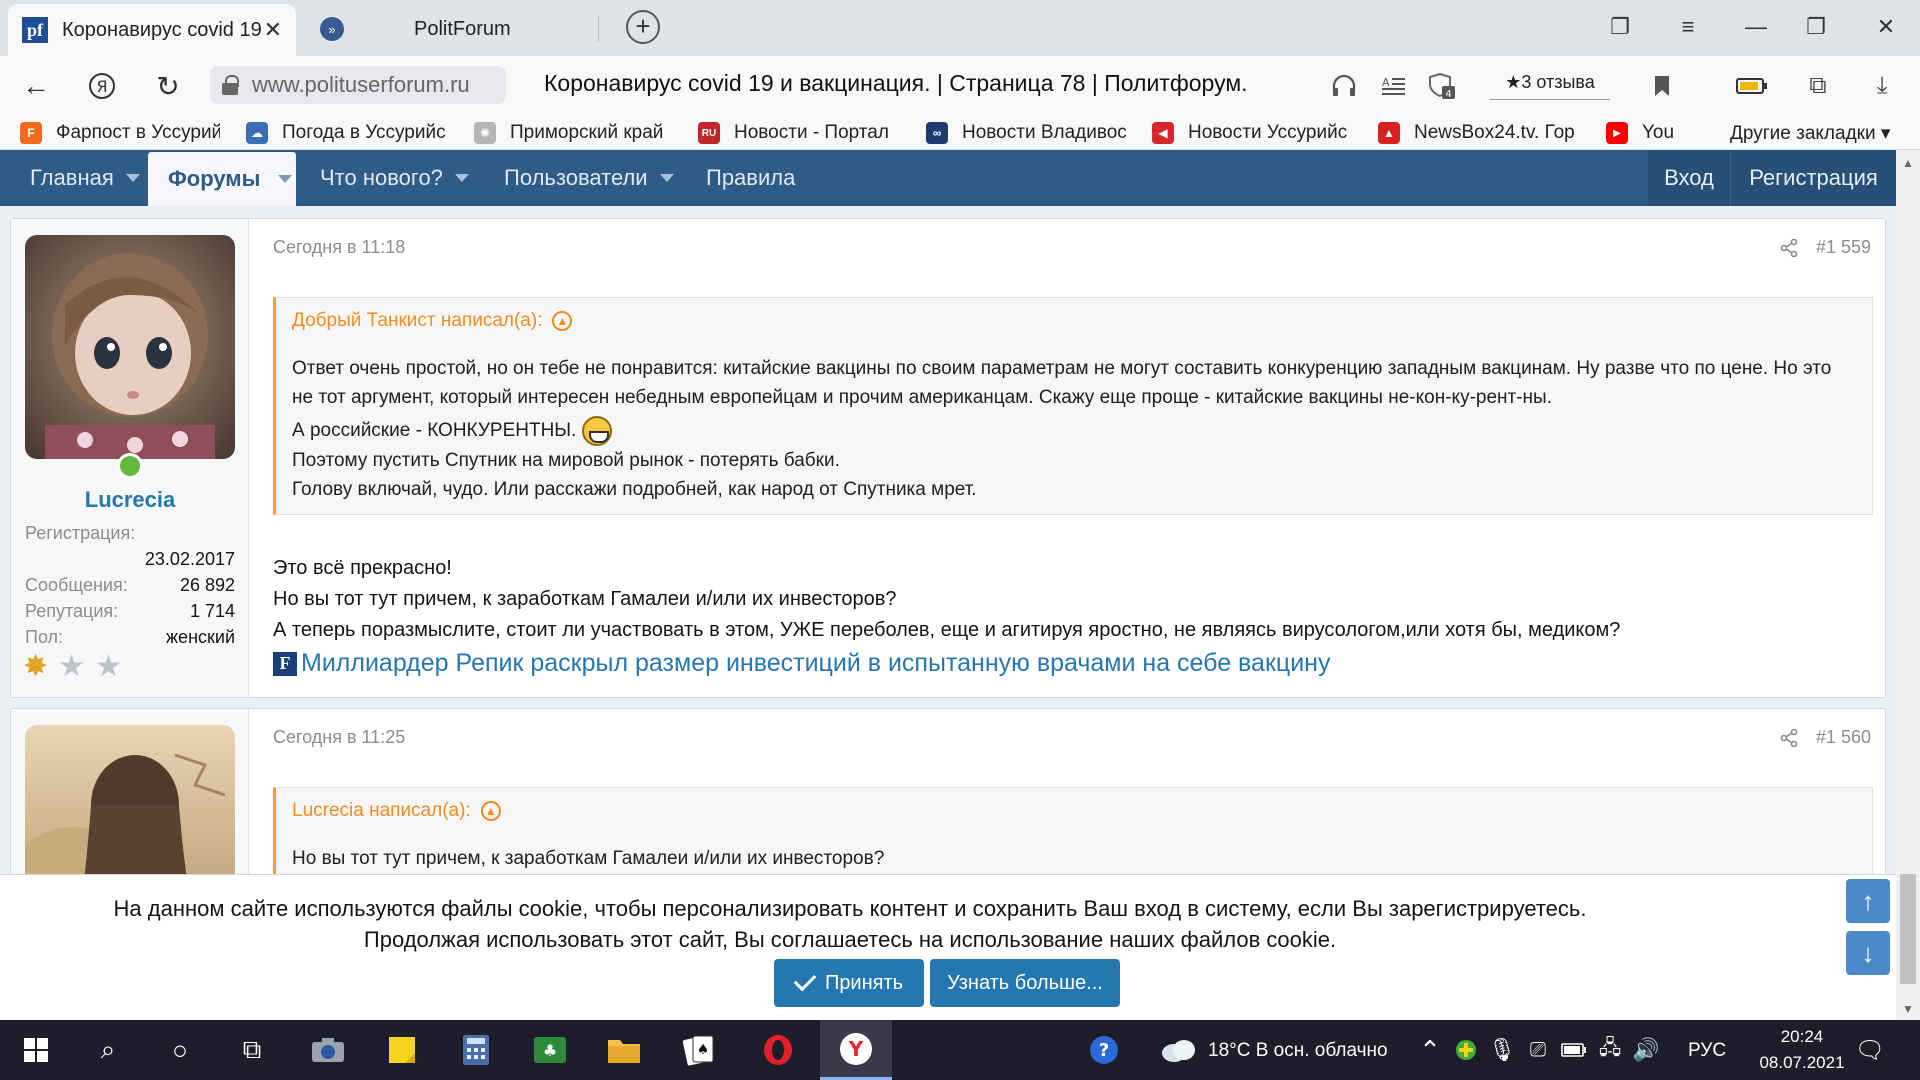 The image size is (1920, 1080). I want to click on camera-app-icon, so click(328, 1050).